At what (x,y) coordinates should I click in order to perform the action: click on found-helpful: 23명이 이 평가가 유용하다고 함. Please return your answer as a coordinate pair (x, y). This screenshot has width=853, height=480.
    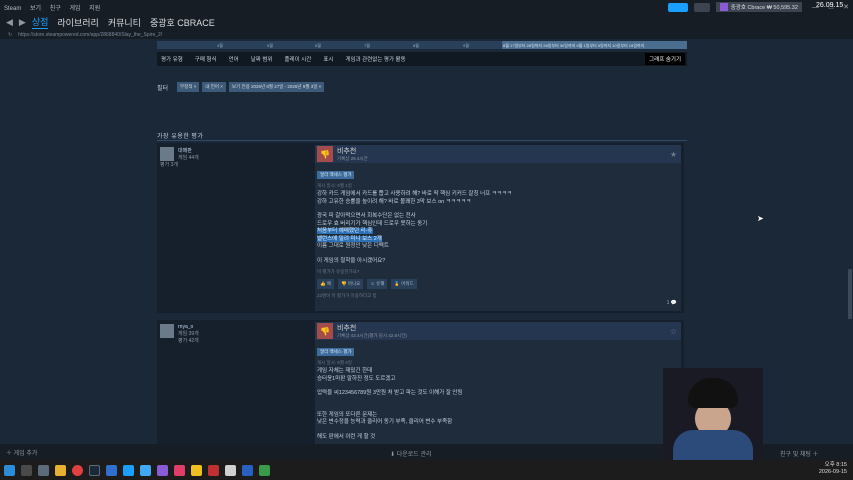
    Looking at the image, I should click on (347, 295).